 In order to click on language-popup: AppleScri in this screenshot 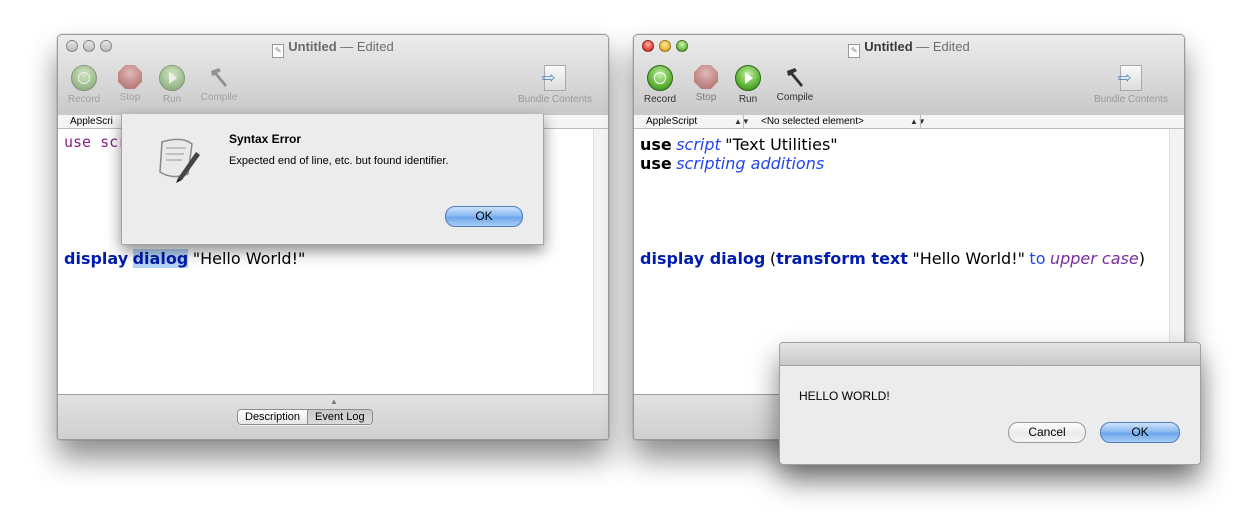, I will do `click(85, 121)`.